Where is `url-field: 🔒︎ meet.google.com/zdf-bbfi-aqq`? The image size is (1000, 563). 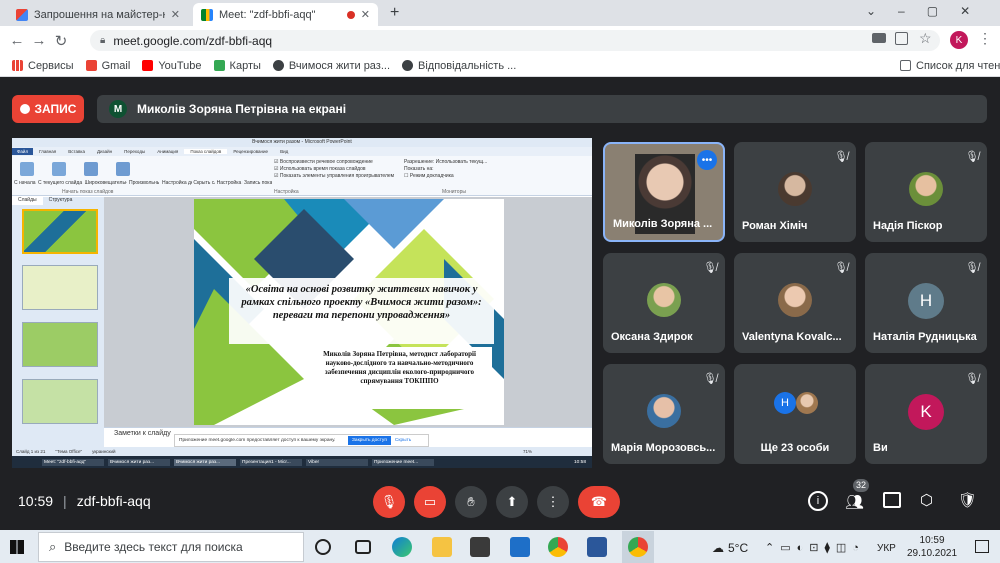 url-field: 🔒︎ meet.google.com/zdf-bbfi-aqq is located at coordinates (515, 40).